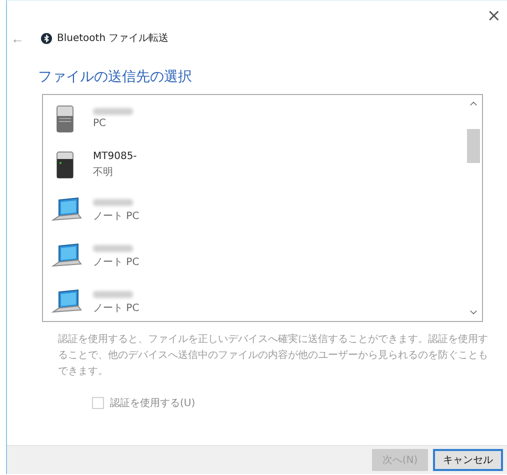 The width and height of the screenshot is (507, 475). I want to click on description-text: 認証を使用すると、ファイルを正しいデバイスへ確実に送信することができます。認証を使用することで、他のデバイスへ送信中のファイルの内容が他のユーザーから見られるのを防ぐこともできます。, so click(273, 355).